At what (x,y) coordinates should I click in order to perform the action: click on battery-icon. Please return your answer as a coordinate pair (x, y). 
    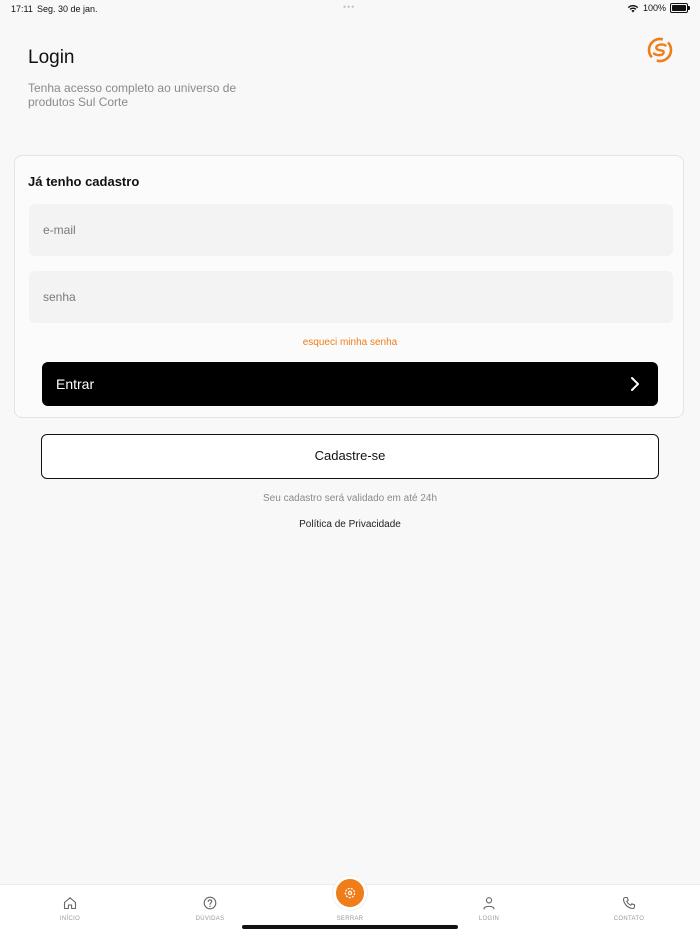
    Looking at the image, I should click on (680, 8).